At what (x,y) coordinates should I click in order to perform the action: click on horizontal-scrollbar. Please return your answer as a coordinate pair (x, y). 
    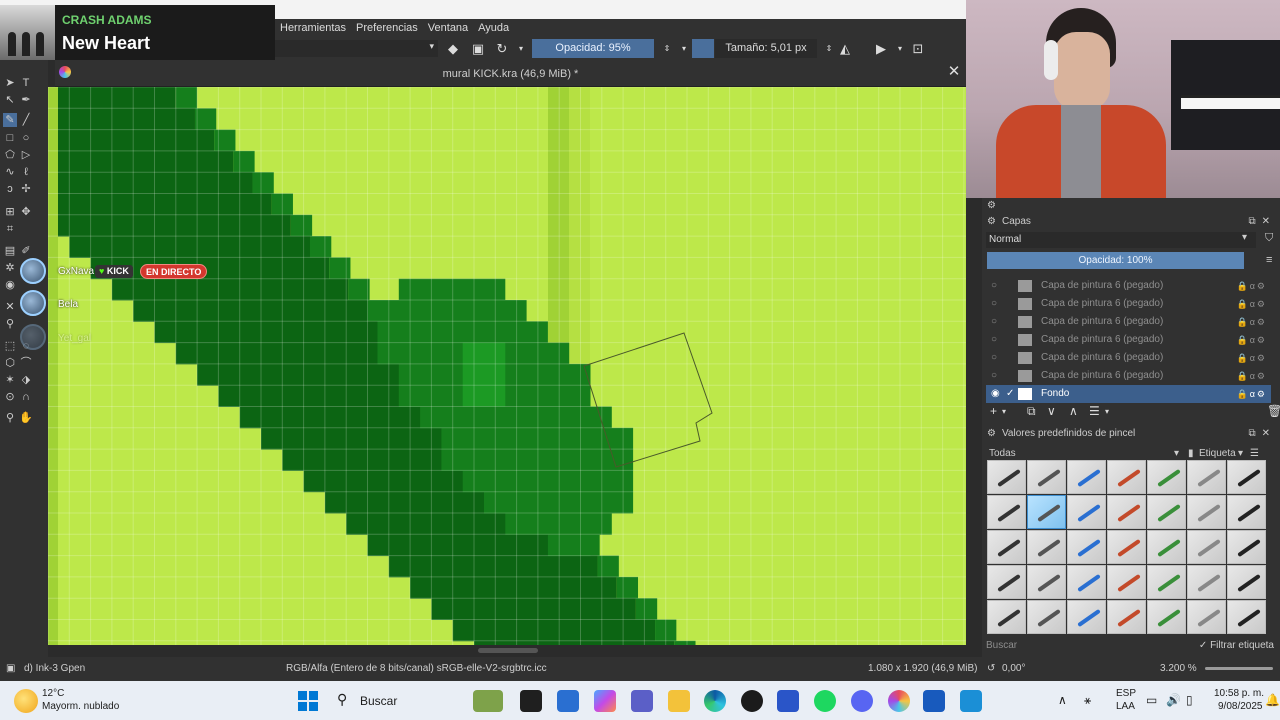
    Looking at the image, I should click on (507, 651).